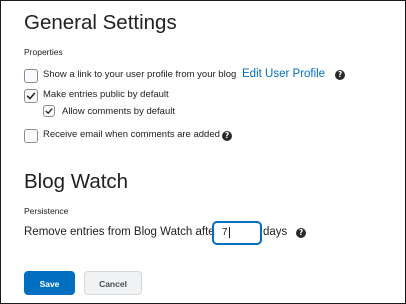 The width and height of the screenshot is (406, 304). What do you see at coordinates (113, 283) in the screenshot?
I see `cancel-button: Cancel` at bounding box center [113, 283].